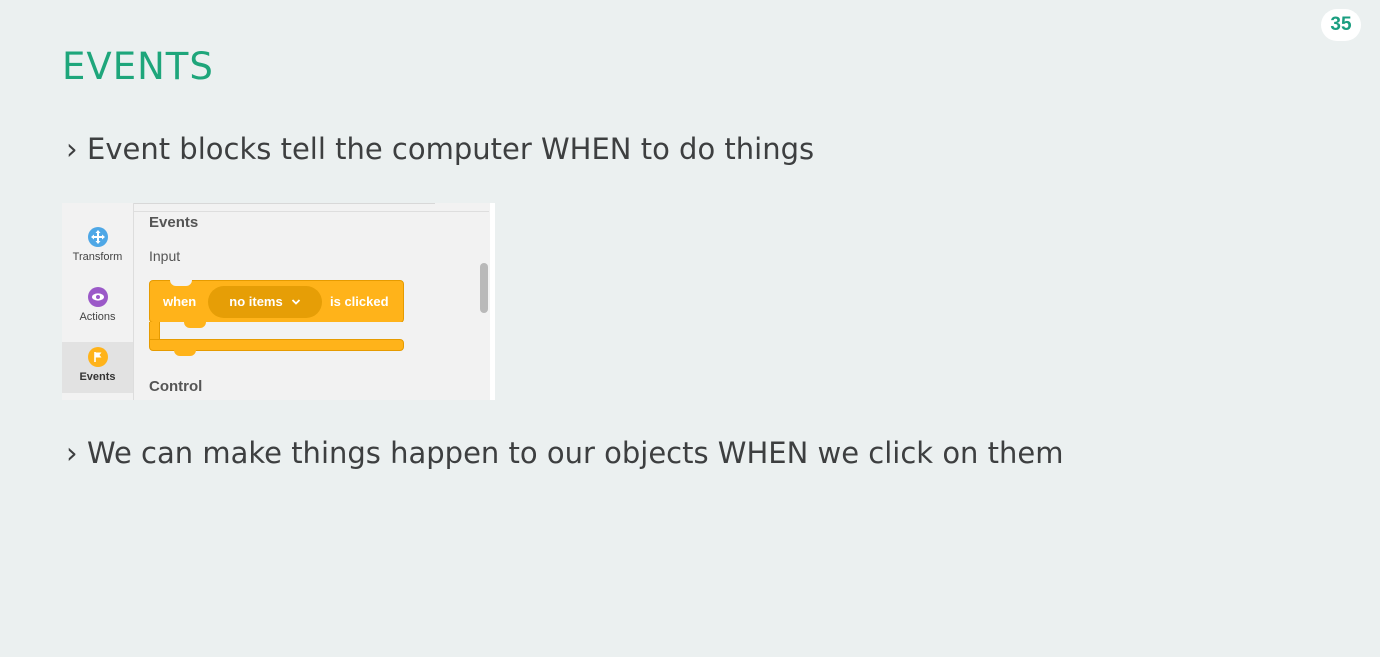 The width and height of the screenshot is (1380, 657). I want to click on flag-icon, so click(97, 357).